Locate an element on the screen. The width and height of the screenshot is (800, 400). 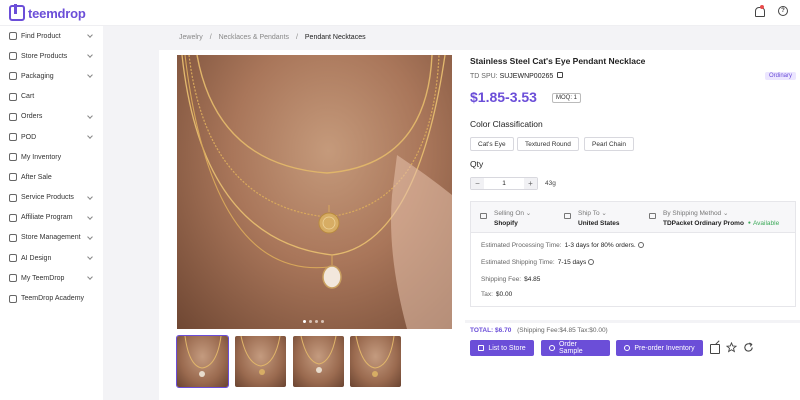
sidebar-item-service-products: Service Products is located at coordinates (51, 198).